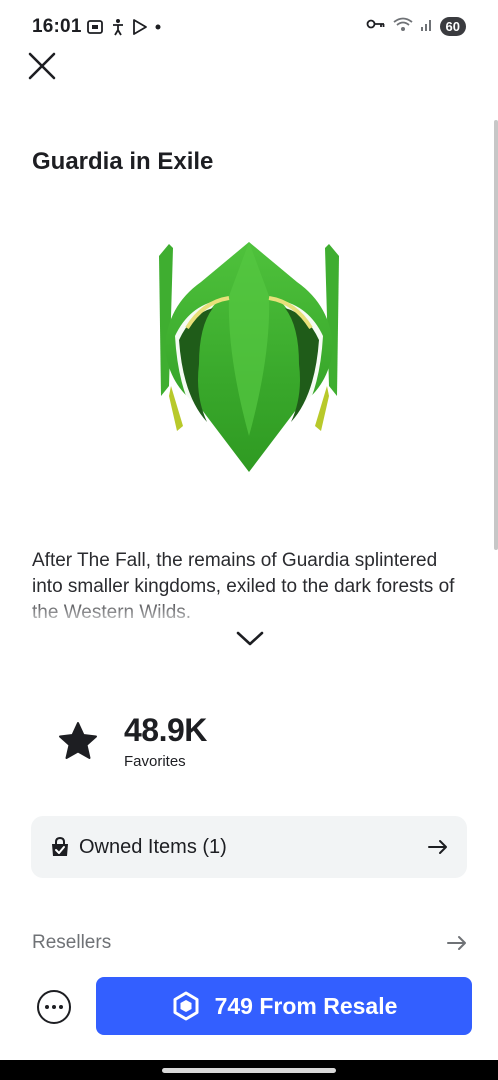 The height and width of the screenshot is (1080, 498). What do you see at coordinates (250, 943) in the screenshot?
I see `resellers-link: Resellers` at bounding box center [250, 943].